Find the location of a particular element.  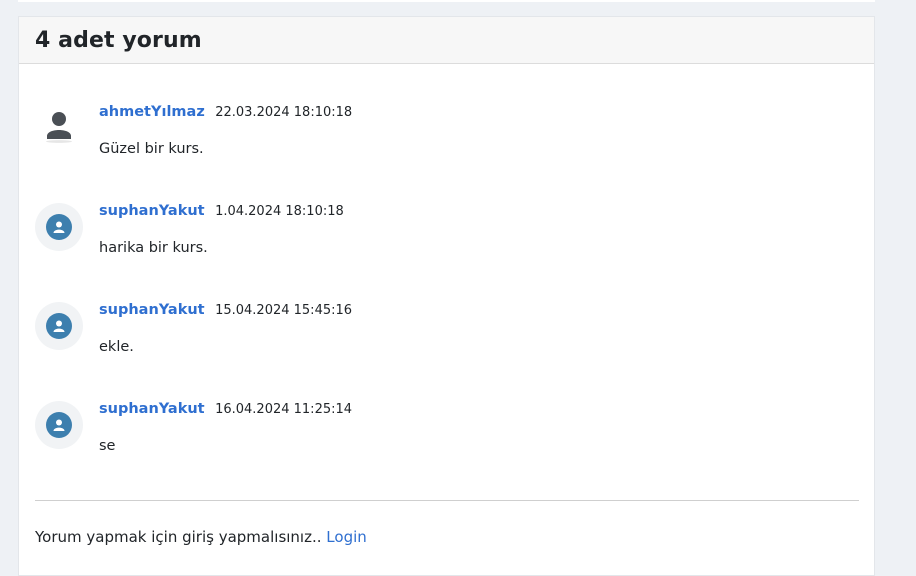

user-silhouette-icon is located at coordinates (59, 128).